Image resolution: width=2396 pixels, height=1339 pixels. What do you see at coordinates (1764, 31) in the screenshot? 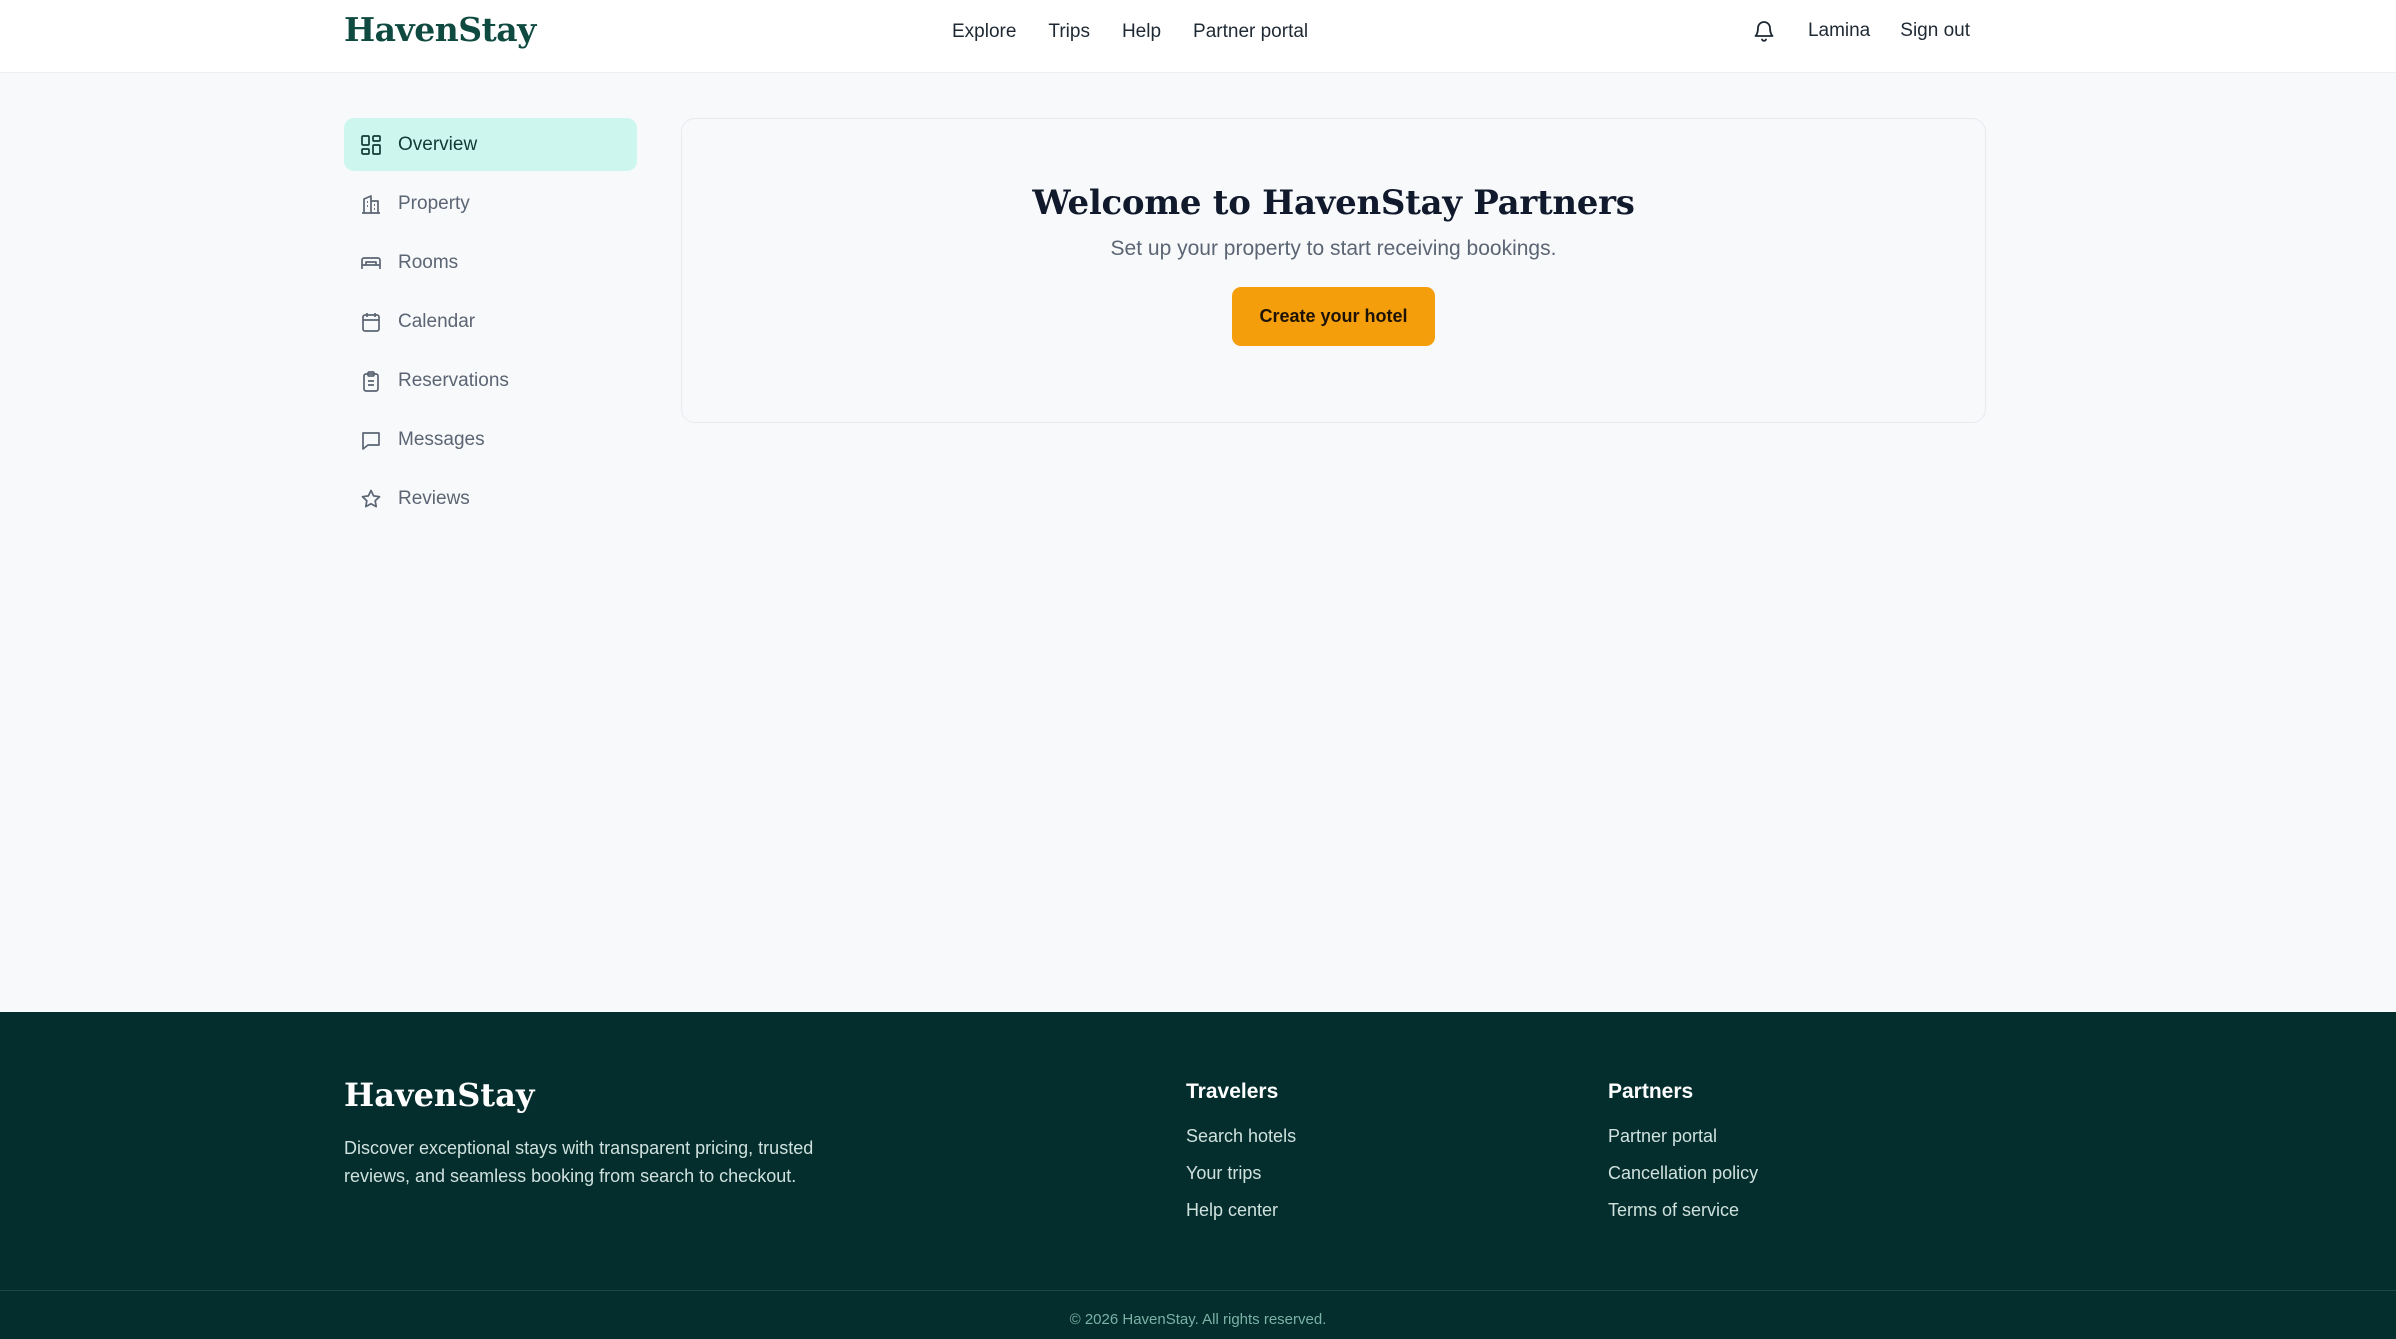
I see `notifications-bell-icon` at bounding box center [1764, 31].